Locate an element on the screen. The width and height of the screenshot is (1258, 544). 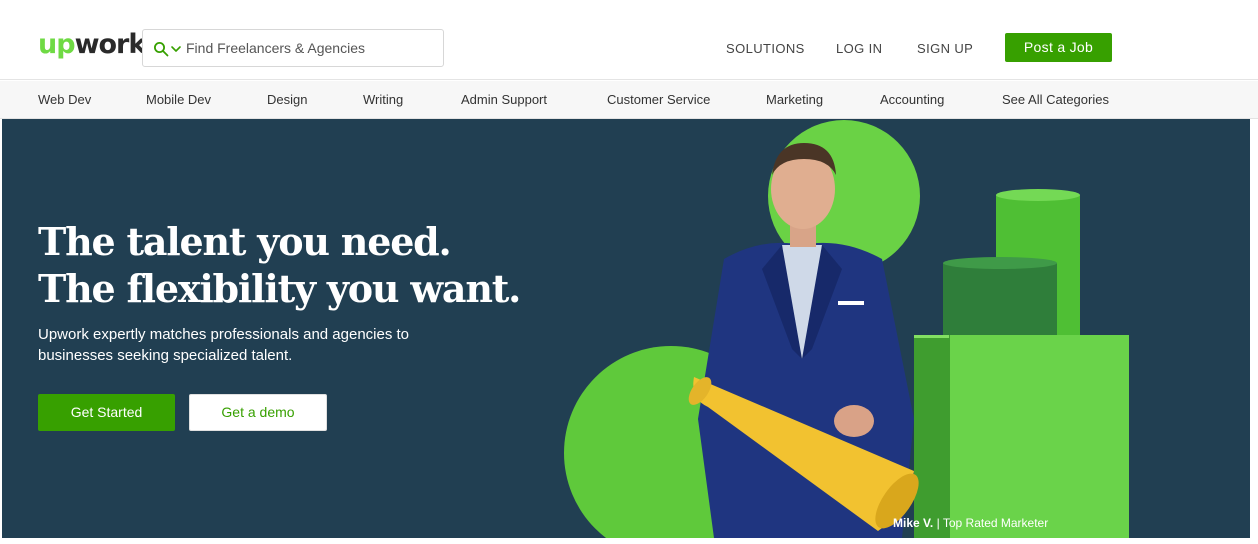
headline-line-1: The talent you need. is located at coordinates (245, 241).